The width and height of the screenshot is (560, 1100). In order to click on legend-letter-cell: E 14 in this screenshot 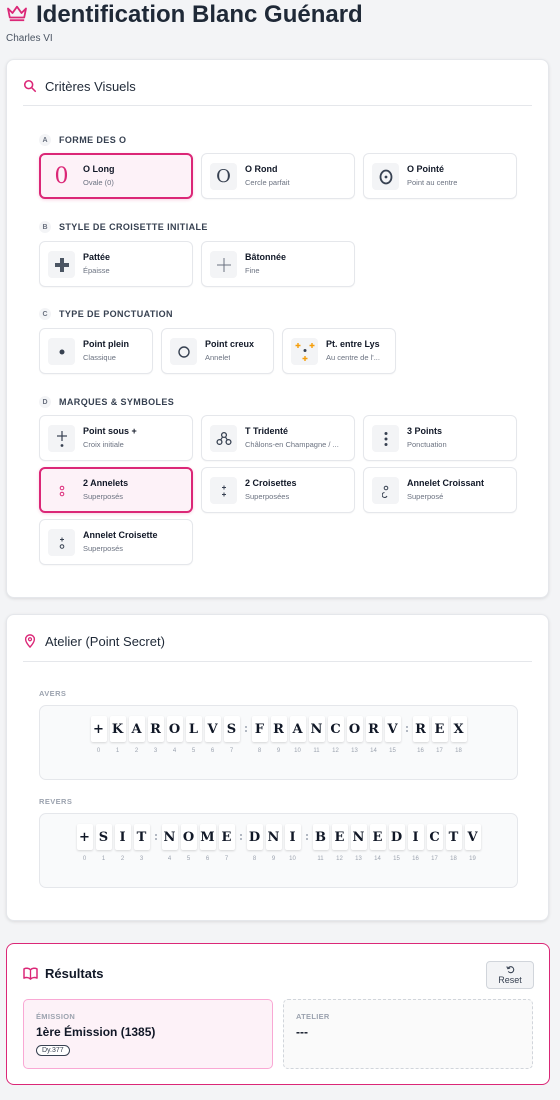, I will do `click(377, 844)`.